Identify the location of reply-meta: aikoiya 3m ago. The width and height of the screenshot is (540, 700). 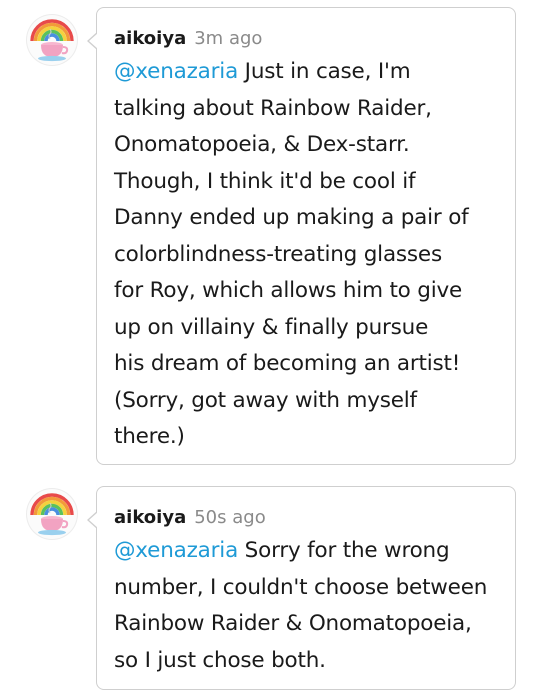
(308, 39).